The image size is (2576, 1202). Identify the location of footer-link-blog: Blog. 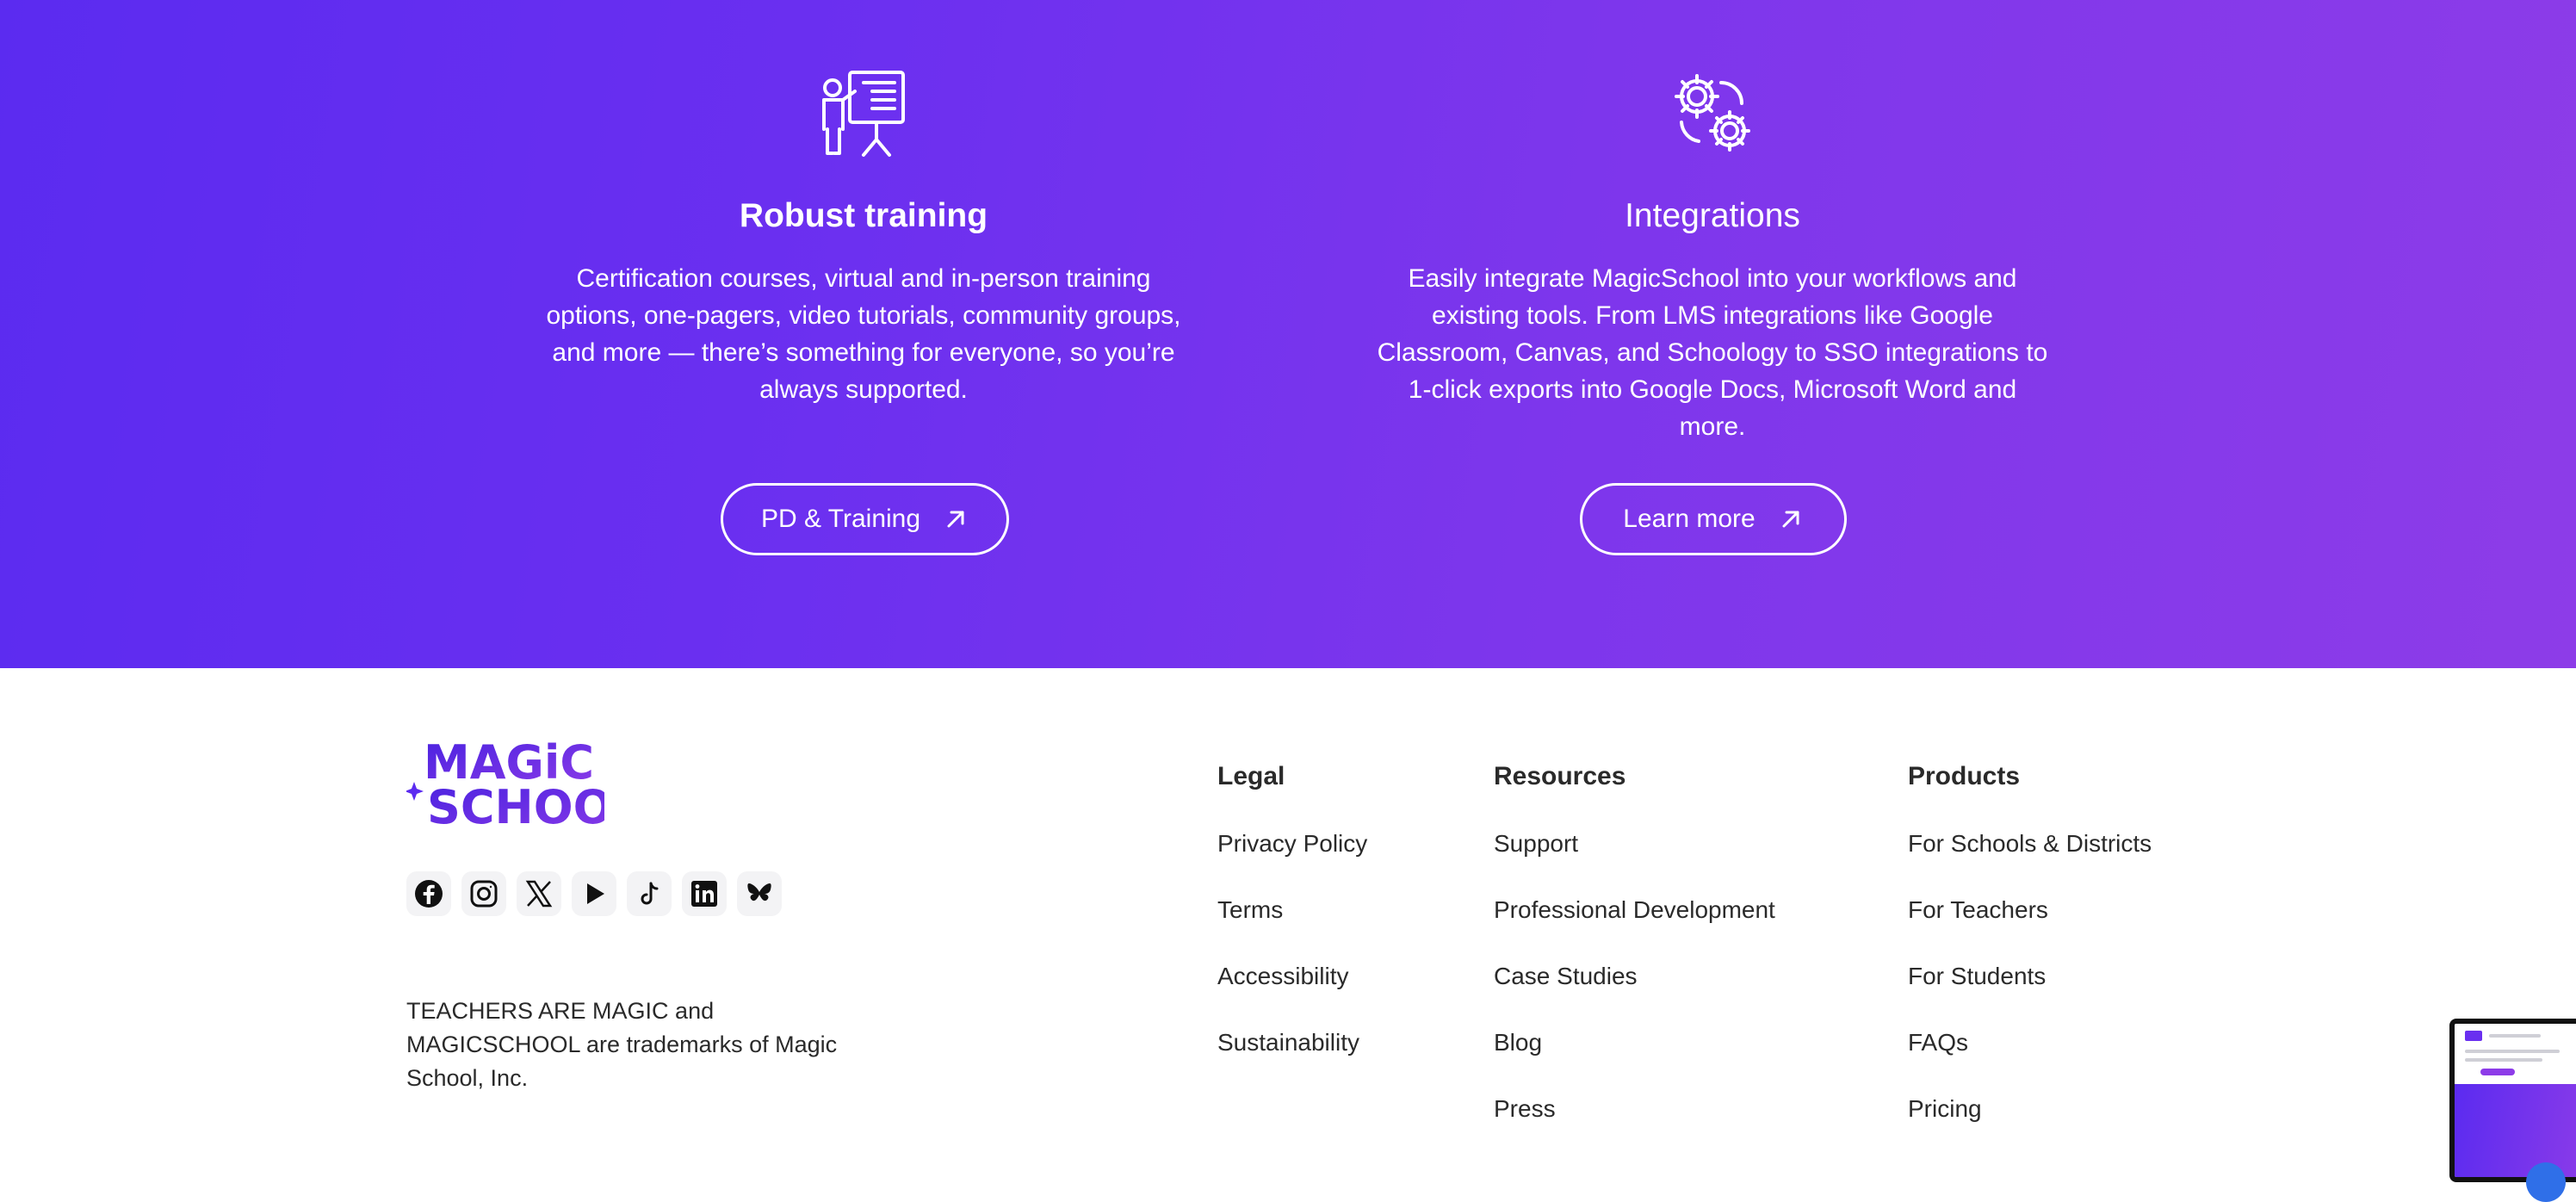
(1634, 1042).